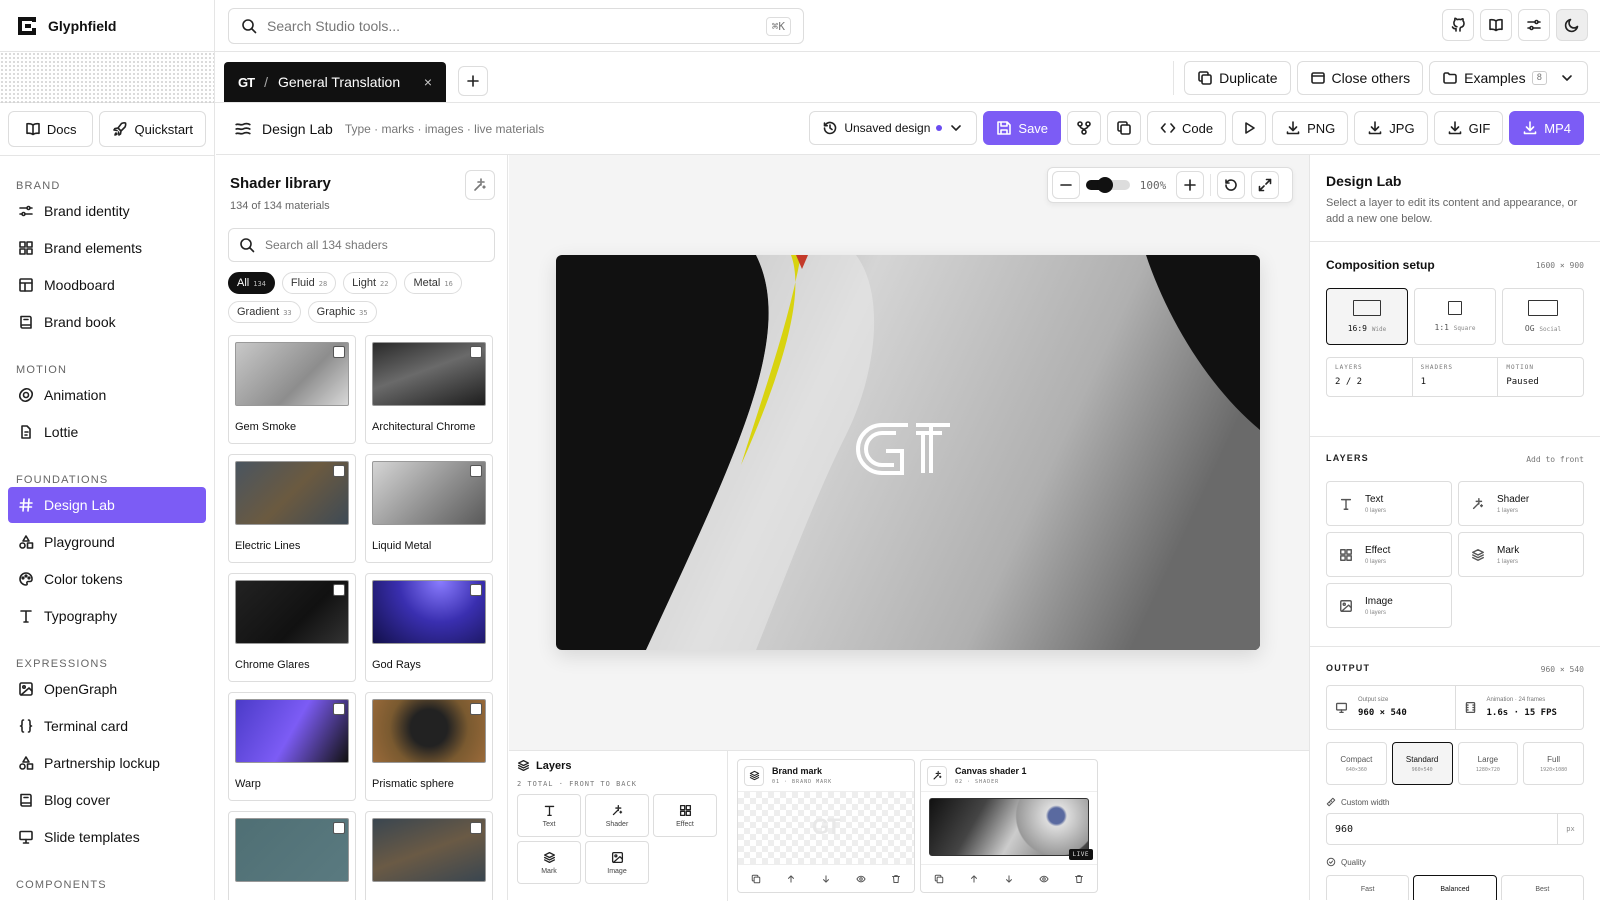 The width and height of the screenshot is (1600, 901). I want to click on menu-wave-icon, so click(243, 129).